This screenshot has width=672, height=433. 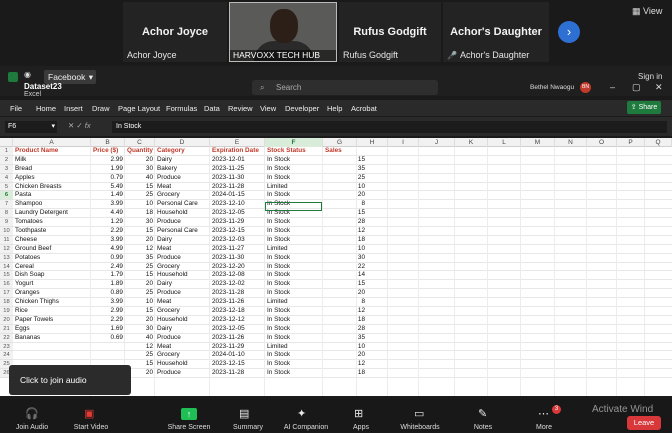 I want to click on menu-data: Data, so click(x=212, y=108).